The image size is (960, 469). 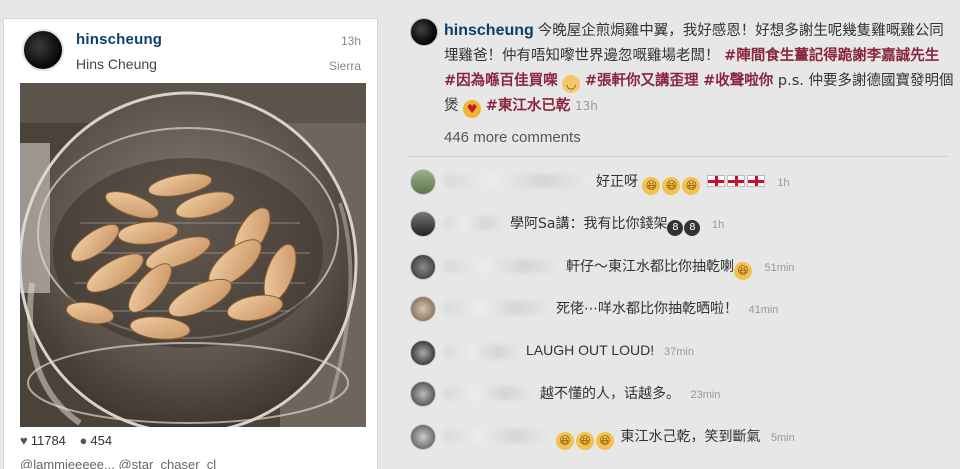 I want to click on comment-text: 😆 😆 😆 東江水己乾，笑到斷氣 5min, so click(x=675, y=438).